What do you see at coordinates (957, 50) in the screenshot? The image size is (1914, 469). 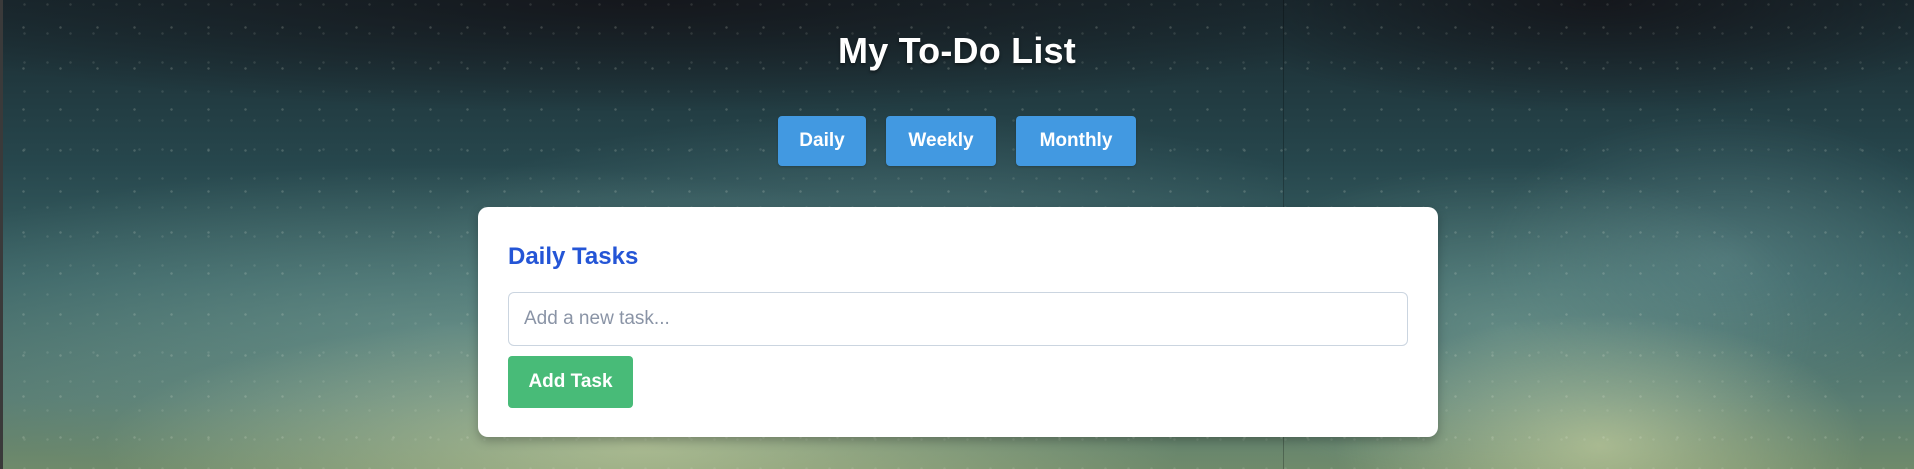 I see `page-title: My To-Do List` at bounding box center [957, 50].